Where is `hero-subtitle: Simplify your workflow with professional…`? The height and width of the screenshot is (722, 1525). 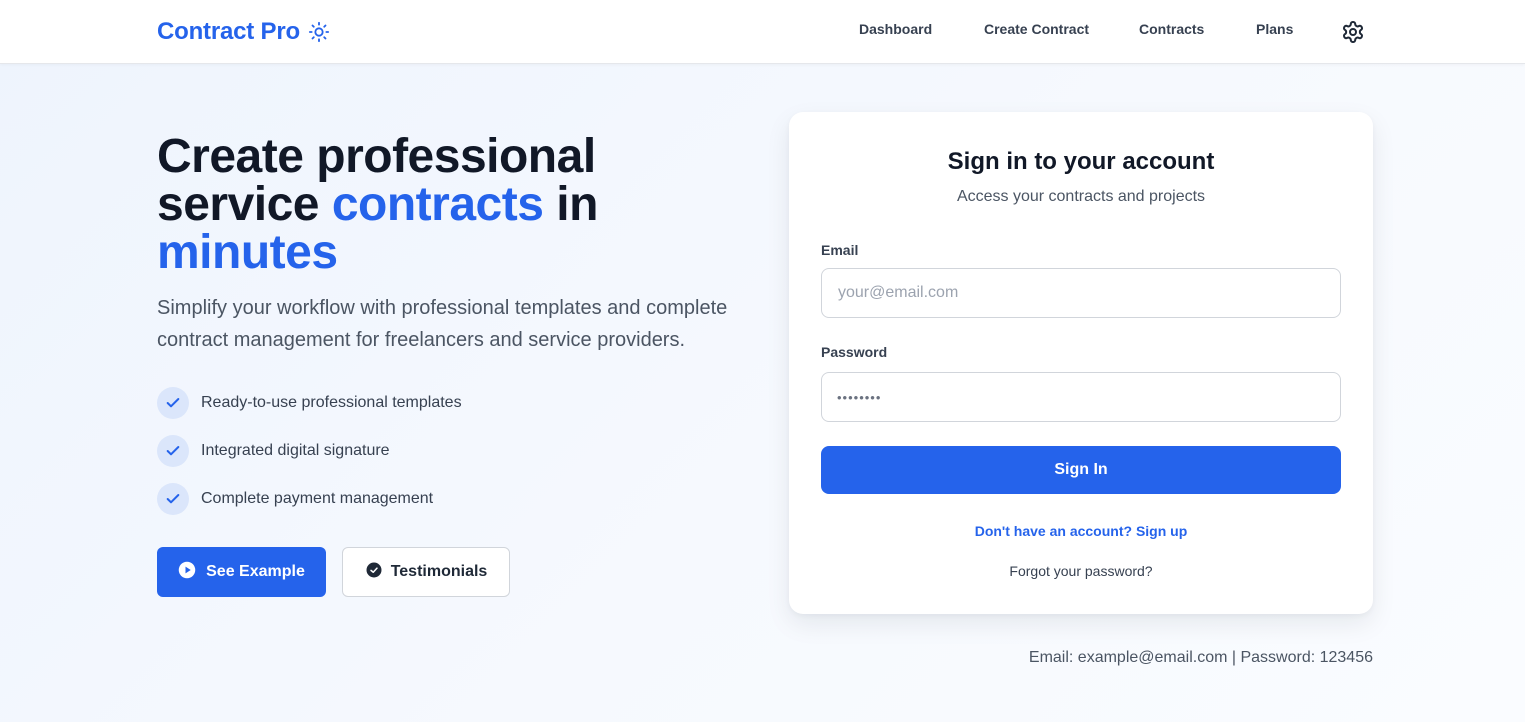
hero-subtitle: Simplify your workflow with professional… is located at coordinates (442, 324).